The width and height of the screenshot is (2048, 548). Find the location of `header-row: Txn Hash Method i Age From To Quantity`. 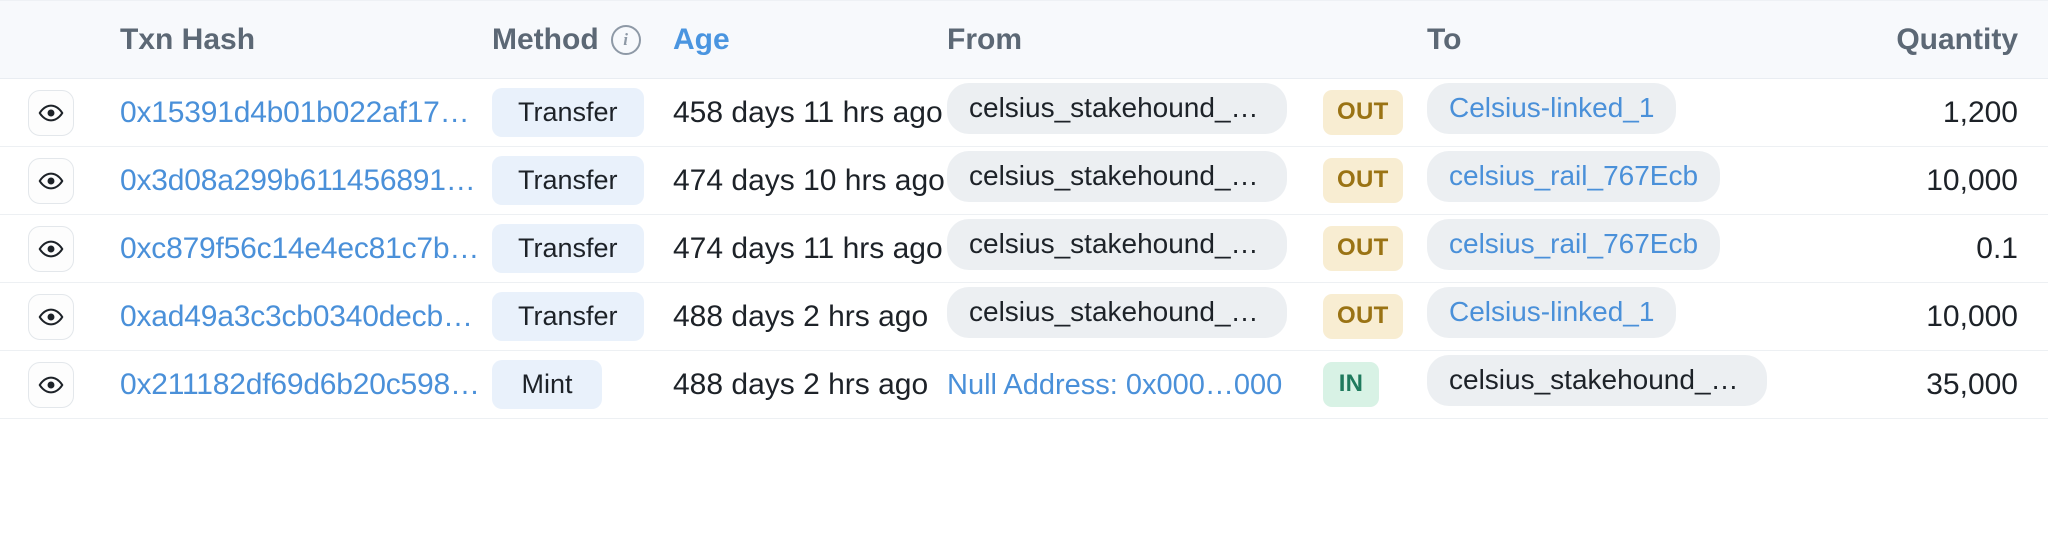

header-row: Txn Hash Method i Age From To Quantity is located at coordinates (1024, 39).